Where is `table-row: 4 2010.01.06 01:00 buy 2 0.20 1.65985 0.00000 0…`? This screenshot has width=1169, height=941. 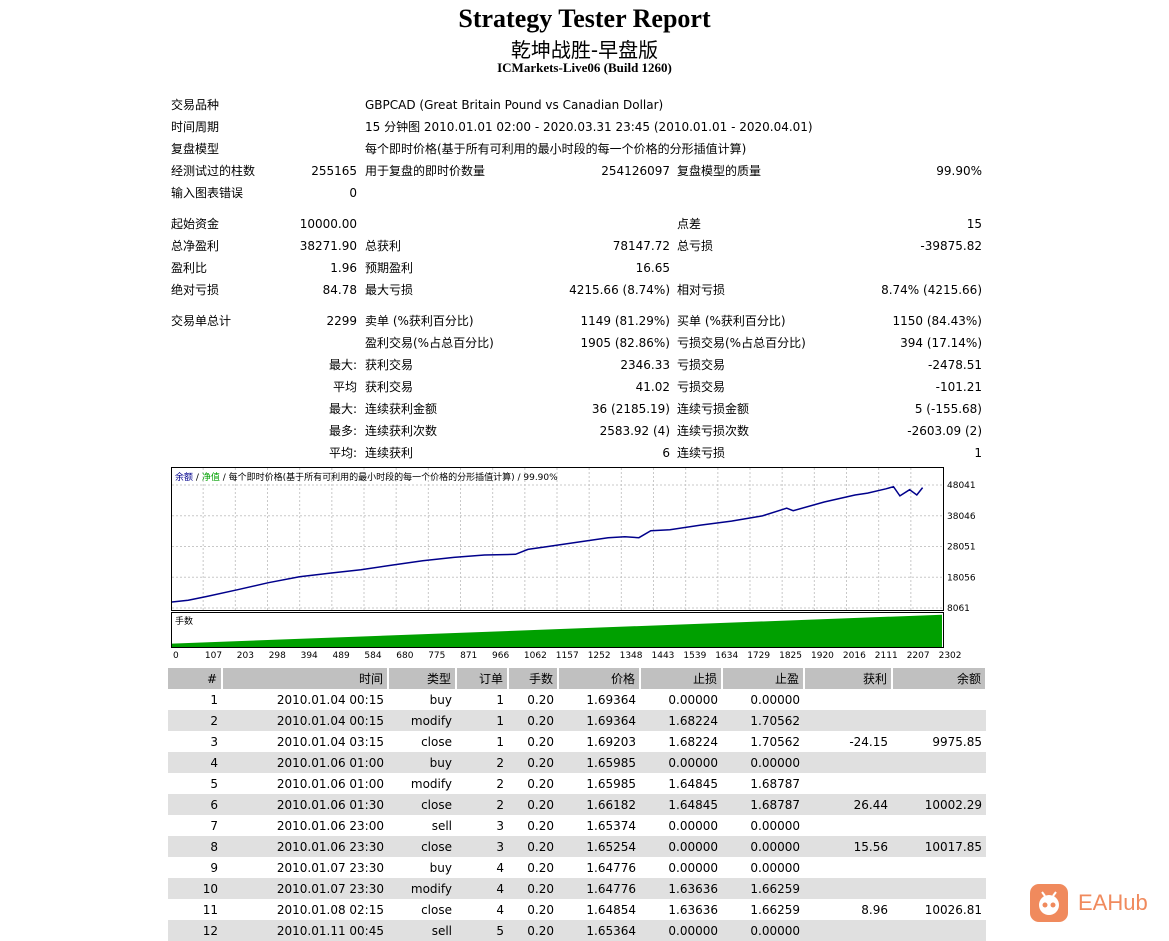 table-row: 4 2010.01.06 01:00 buy 2 0.20 1.65985 0.00000 0… is located at coordinates (577, 762).